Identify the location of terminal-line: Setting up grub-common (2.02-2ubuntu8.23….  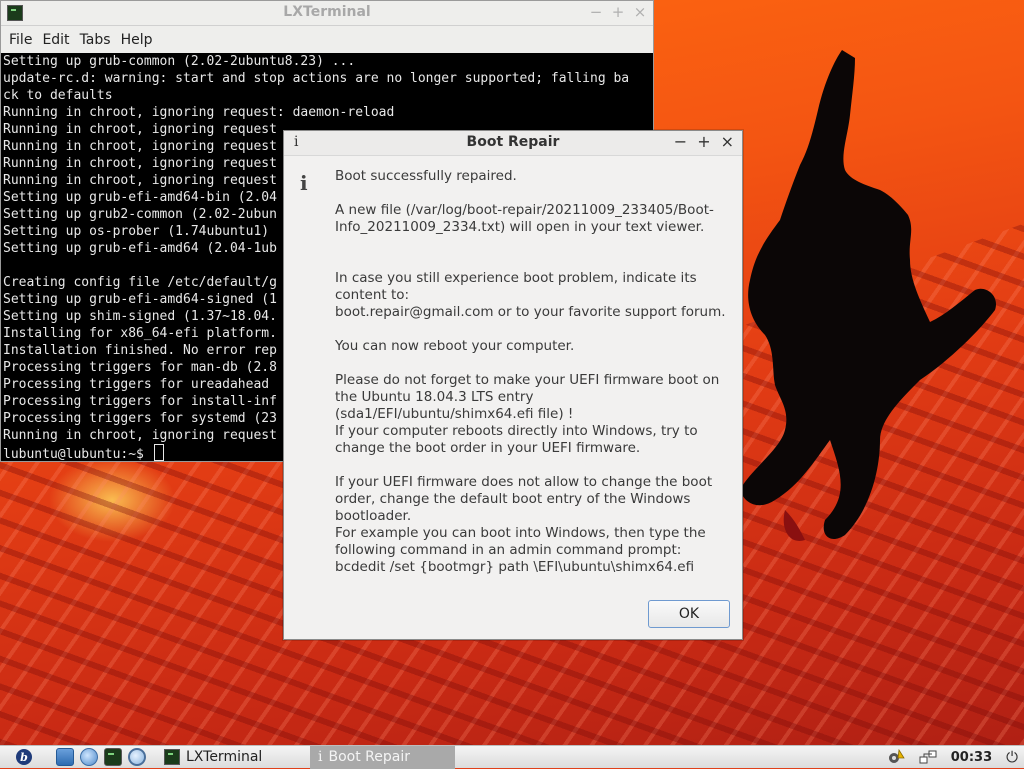
(179, 61).